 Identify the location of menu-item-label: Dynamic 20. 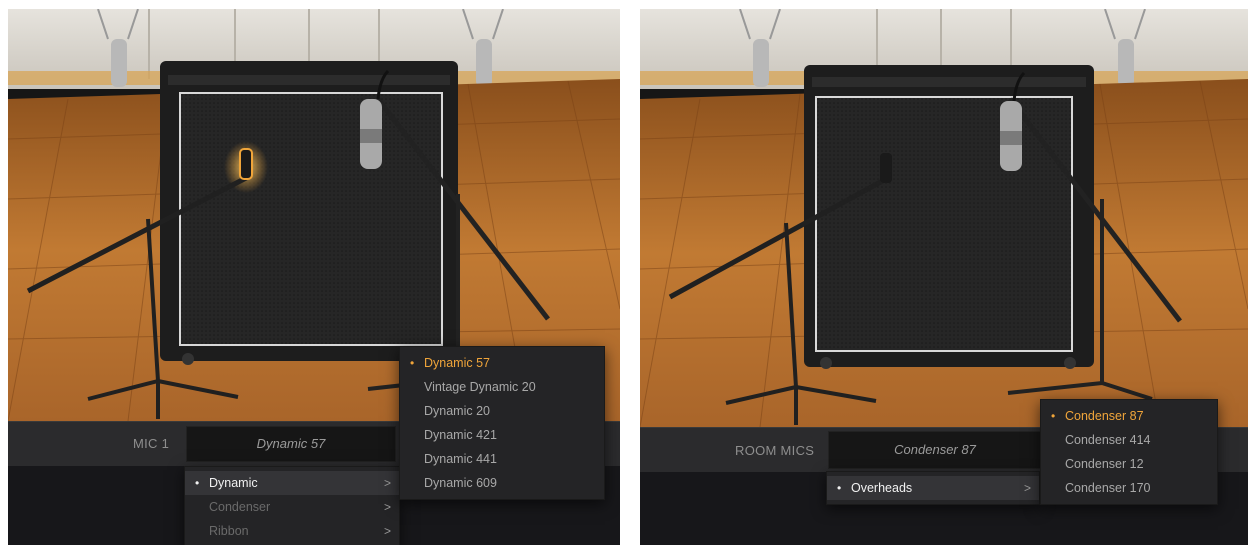
(457, 411).